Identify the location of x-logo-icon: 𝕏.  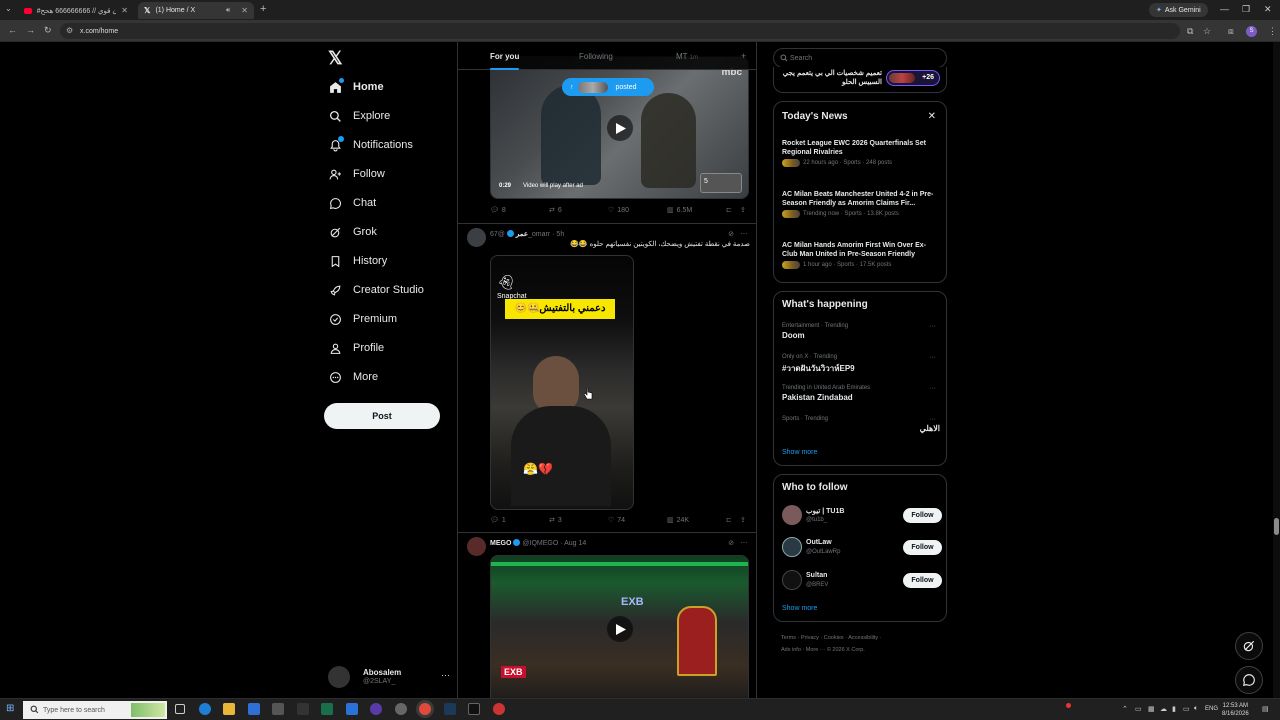
(335, 58).